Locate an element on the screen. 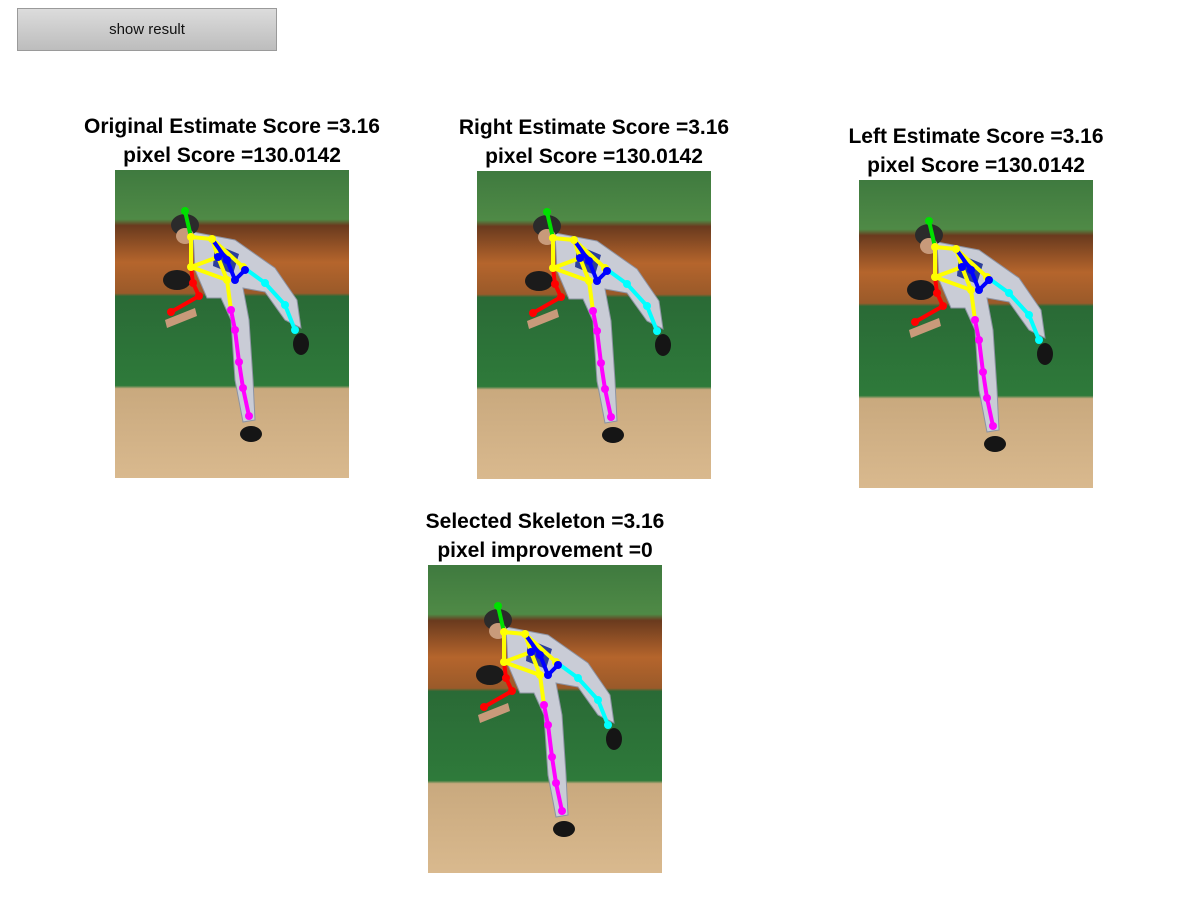 The height and width of the screenshot is (900, 1200). show-result-button: show result is located at coordinates (147, 29).